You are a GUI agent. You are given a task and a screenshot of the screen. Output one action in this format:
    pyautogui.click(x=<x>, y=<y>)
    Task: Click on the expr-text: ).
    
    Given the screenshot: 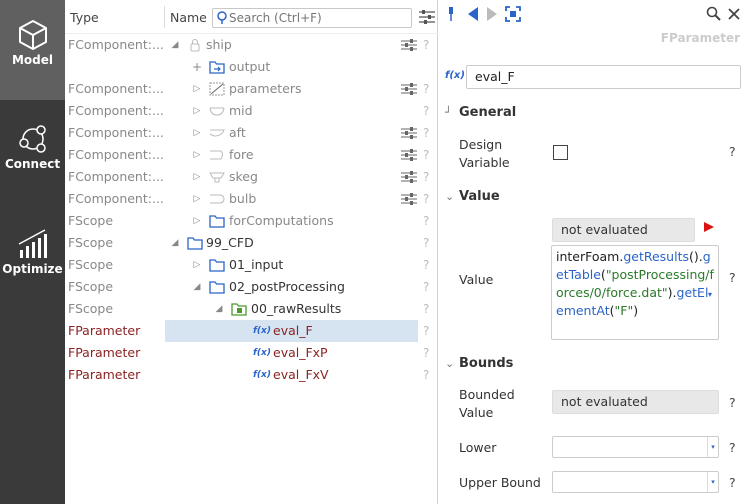 What is the action you would take?
    pyautogui.click(x=672, y=292)
    